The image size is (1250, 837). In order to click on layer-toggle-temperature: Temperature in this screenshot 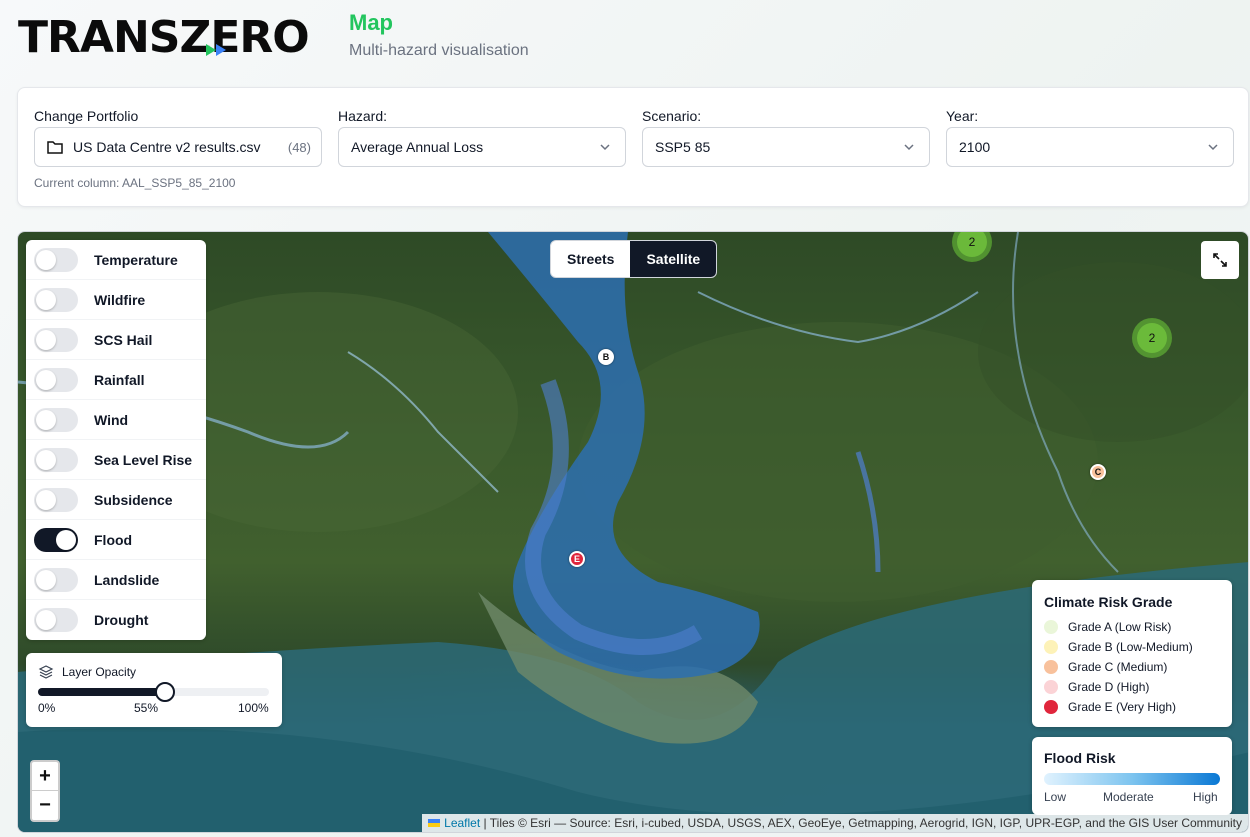, I will do `click(116, 260)`.